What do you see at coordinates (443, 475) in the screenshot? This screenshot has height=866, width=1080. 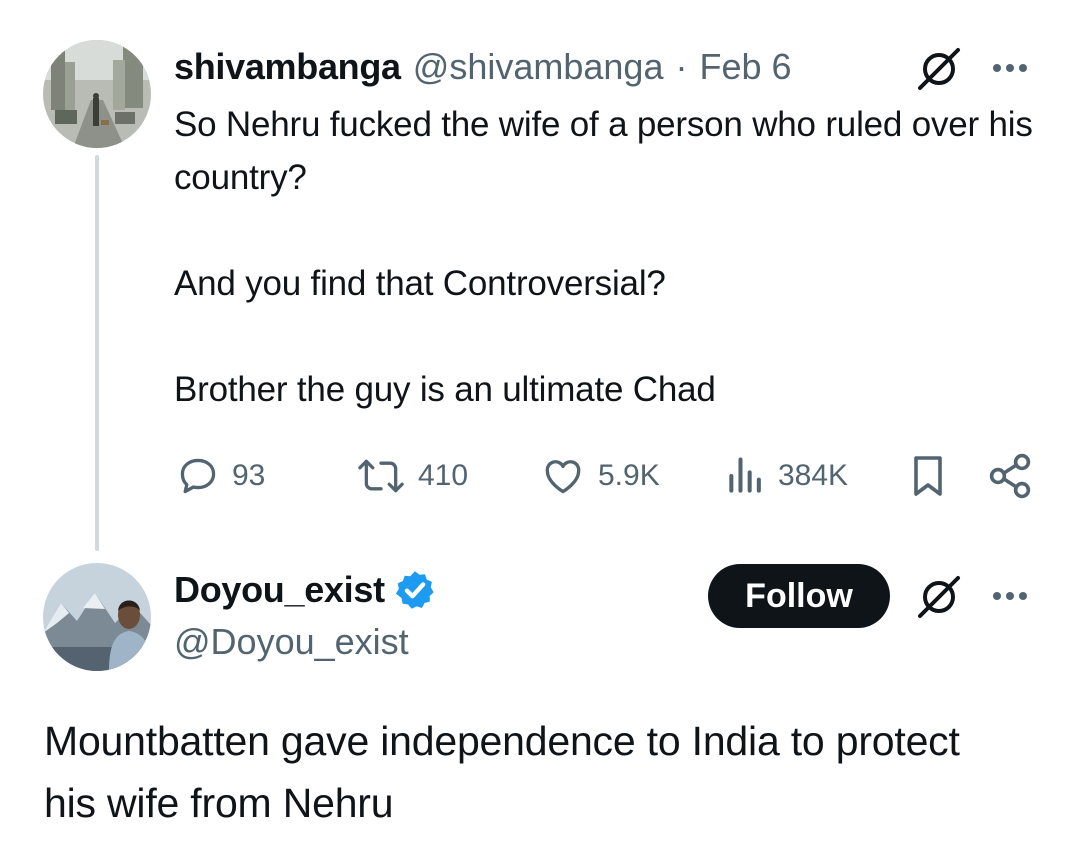 I see `repost-count: 410` at bounding box center [443, 475].